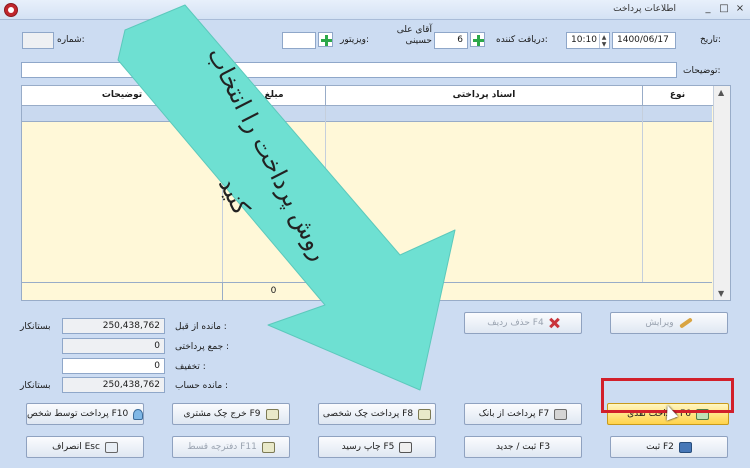  I want to click on personal-check-button: پرداخت چک شخصی F8, so click(377, 414).